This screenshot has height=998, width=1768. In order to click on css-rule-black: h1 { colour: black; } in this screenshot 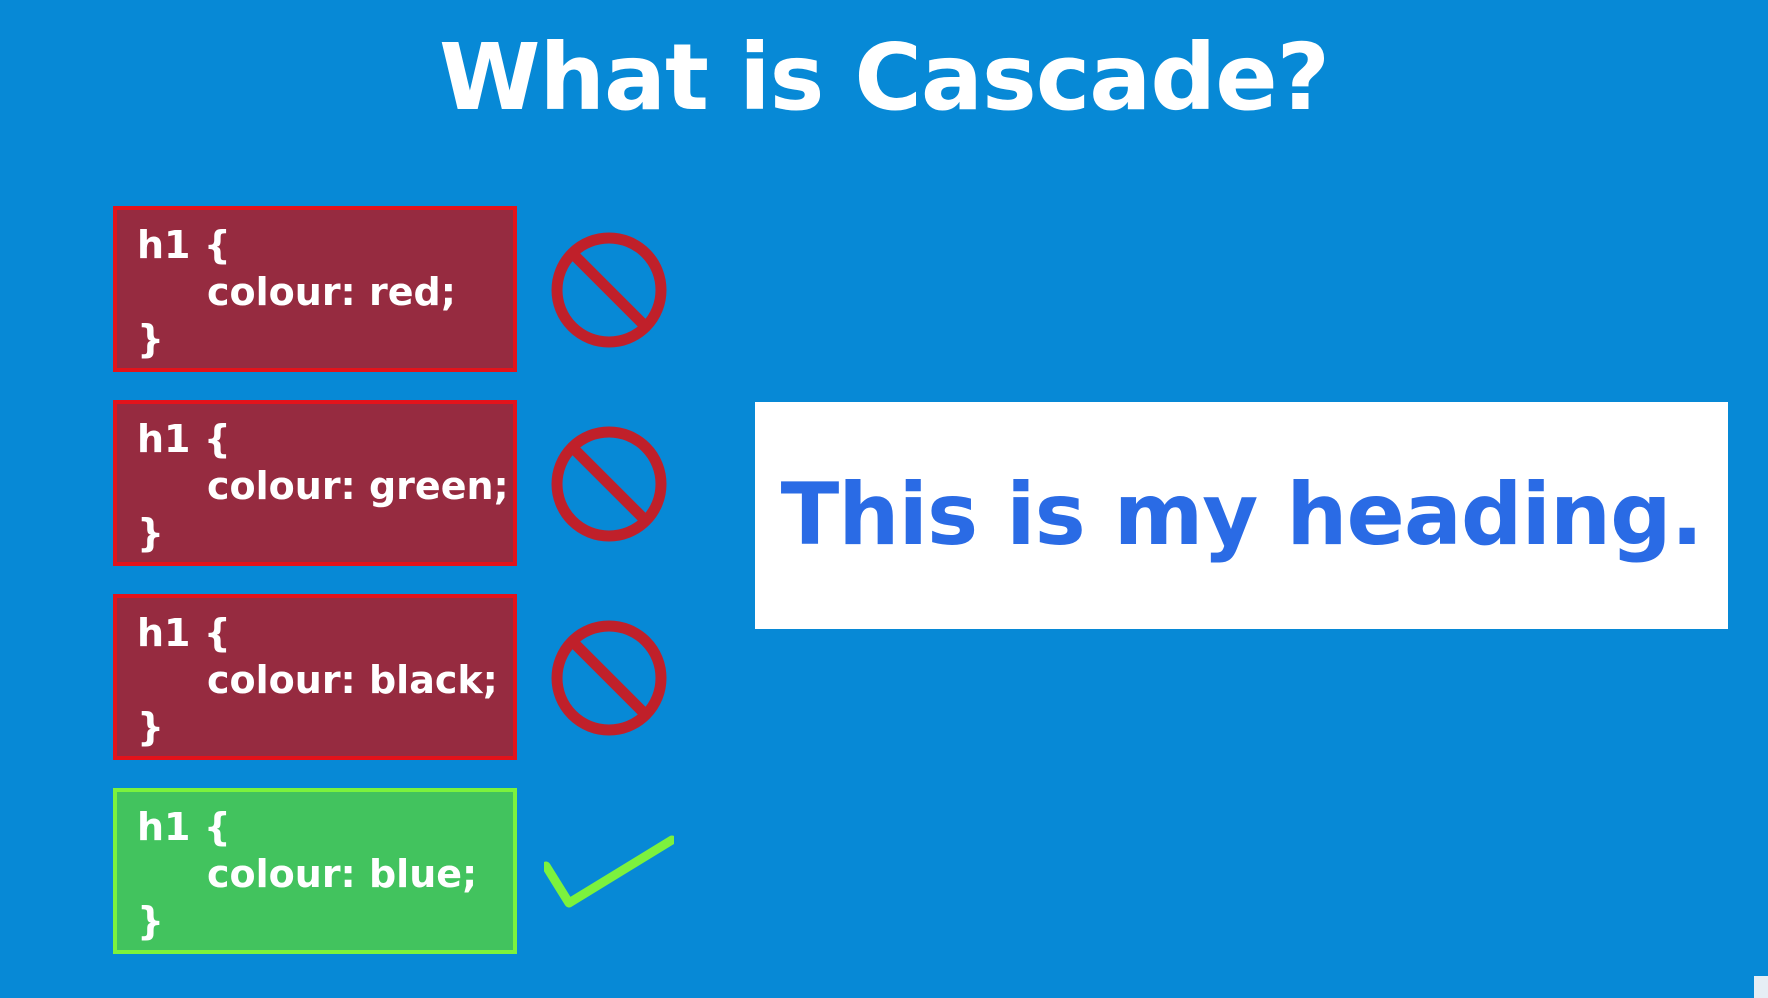, I will do `click(315, 677)`.